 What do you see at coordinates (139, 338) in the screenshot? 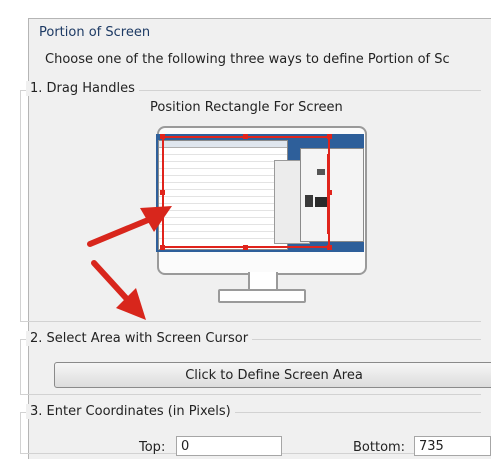
I see `screen-cursor-legend: 2. Select Area with Screen Cursor` at bounding box center [139, 338].